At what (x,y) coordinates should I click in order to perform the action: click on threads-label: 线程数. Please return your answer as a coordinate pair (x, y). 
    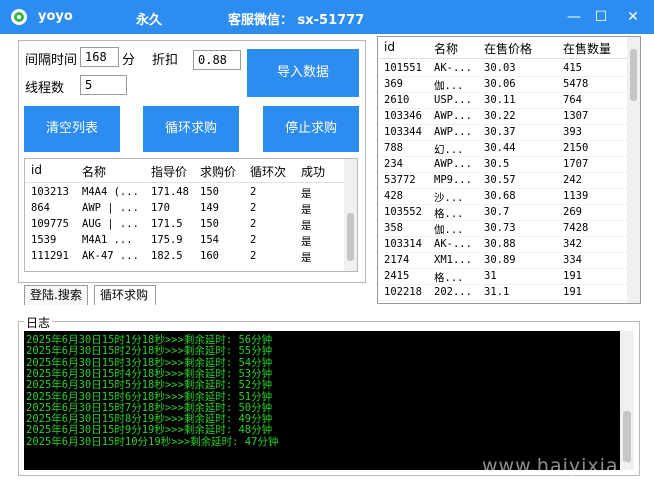
    Looking at the image, I should click on (45, 88).